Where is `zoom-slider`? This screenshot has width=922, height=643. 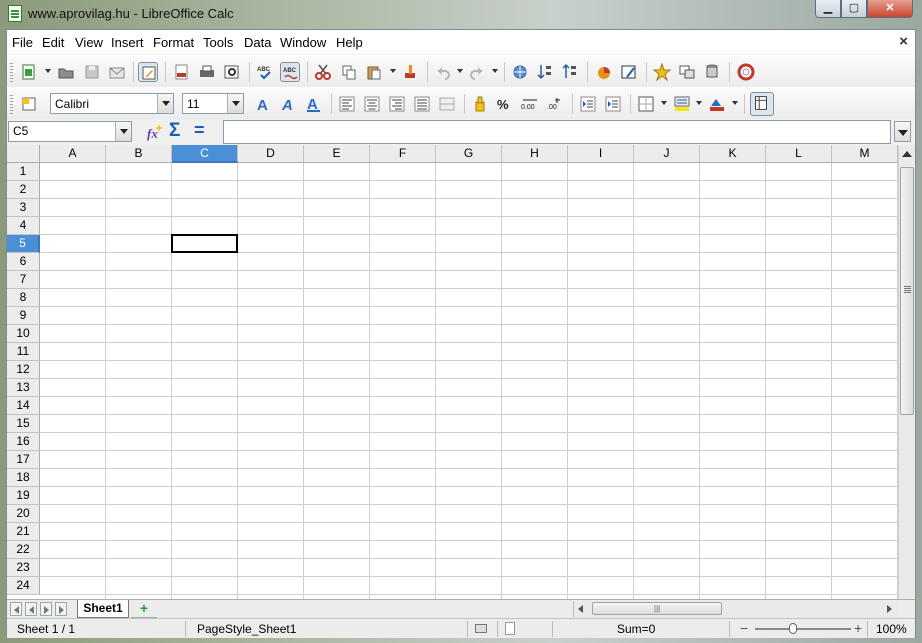 zoom-slider is located at coordinates (803, 629).